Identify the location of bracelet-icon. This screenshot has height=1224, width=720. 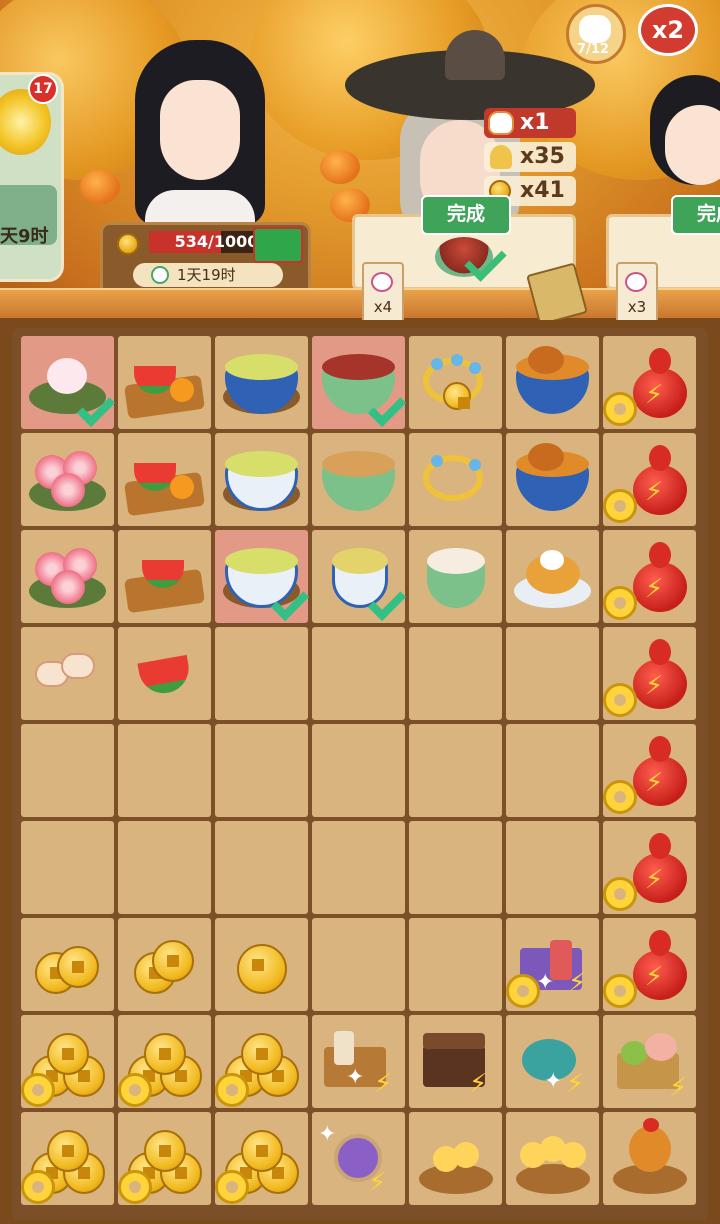
(455, 382).